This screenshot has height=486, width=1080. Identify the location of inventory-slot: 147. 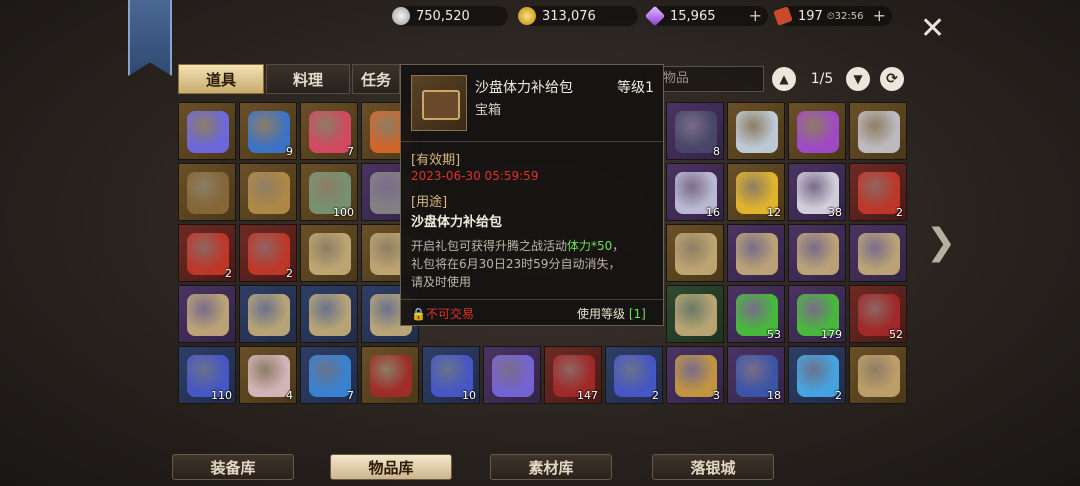
(573, 375).